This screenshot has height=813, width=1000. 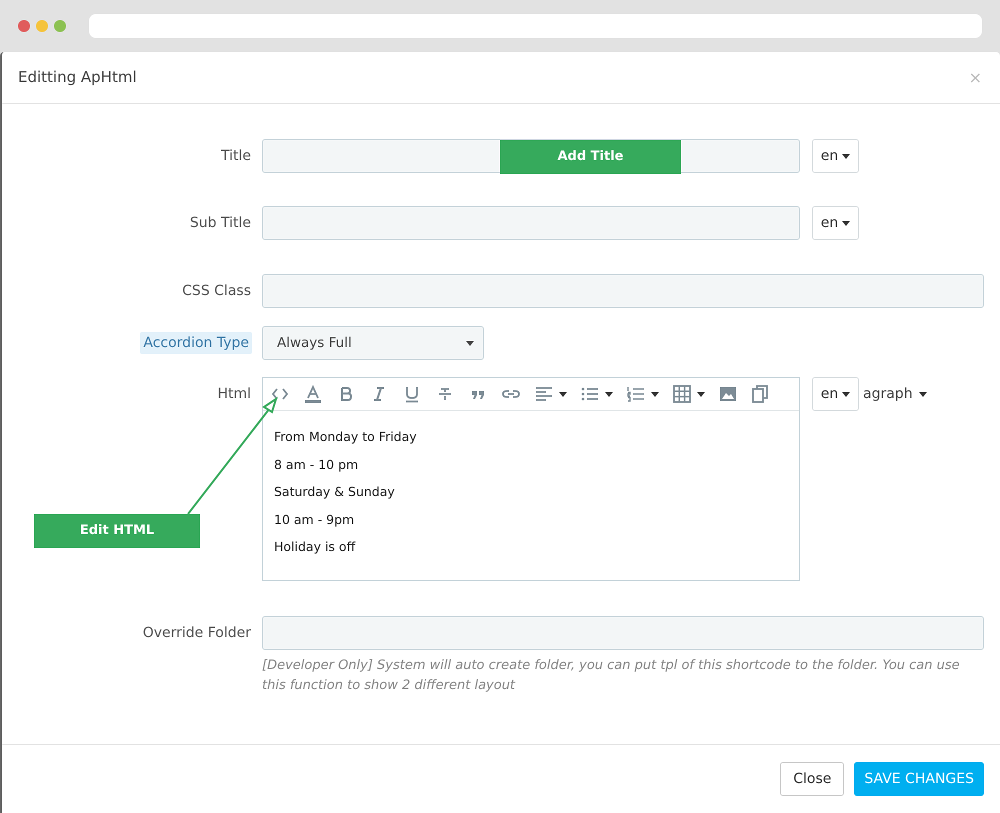 I want to click on window-control-icon, so click(x=24, y=26).